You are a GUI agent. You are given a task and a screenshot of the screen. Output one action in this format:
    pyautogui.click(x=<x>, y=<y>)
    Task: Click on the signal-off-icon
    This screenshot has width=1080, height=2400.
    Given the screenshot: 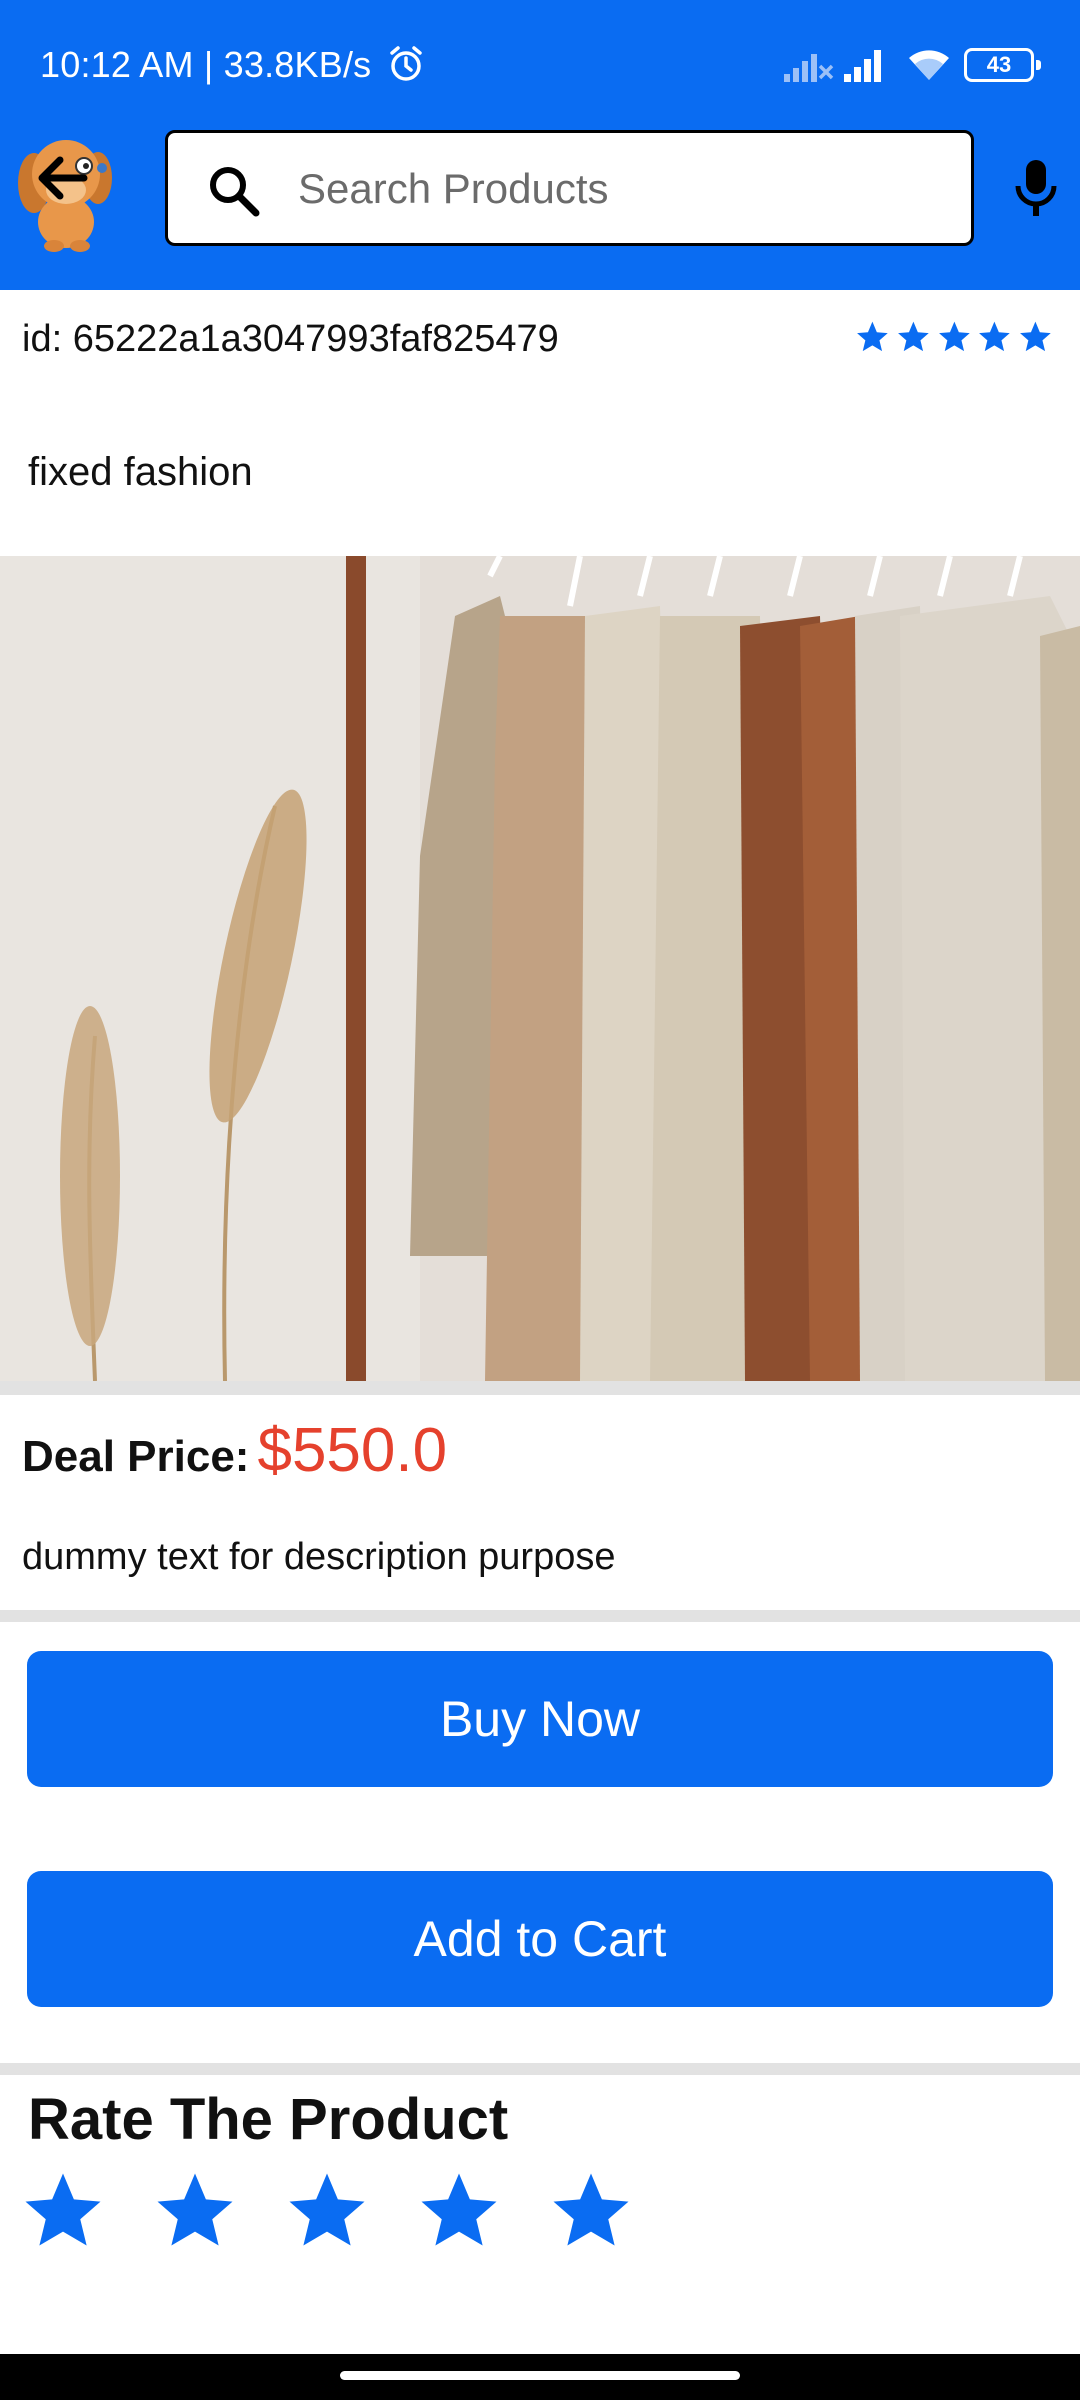 What is the action you would take?
    pyautogui.click(x=809, y=68)
    